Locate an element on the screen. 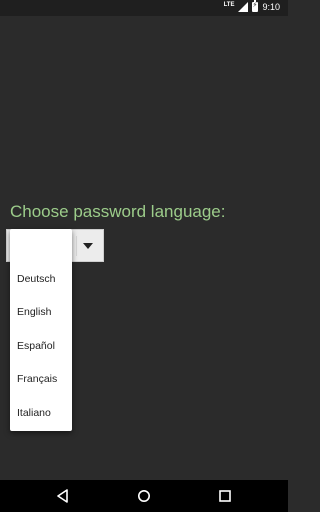 The image size is (320, 512). back-icon is located at coordinates (63, 496).